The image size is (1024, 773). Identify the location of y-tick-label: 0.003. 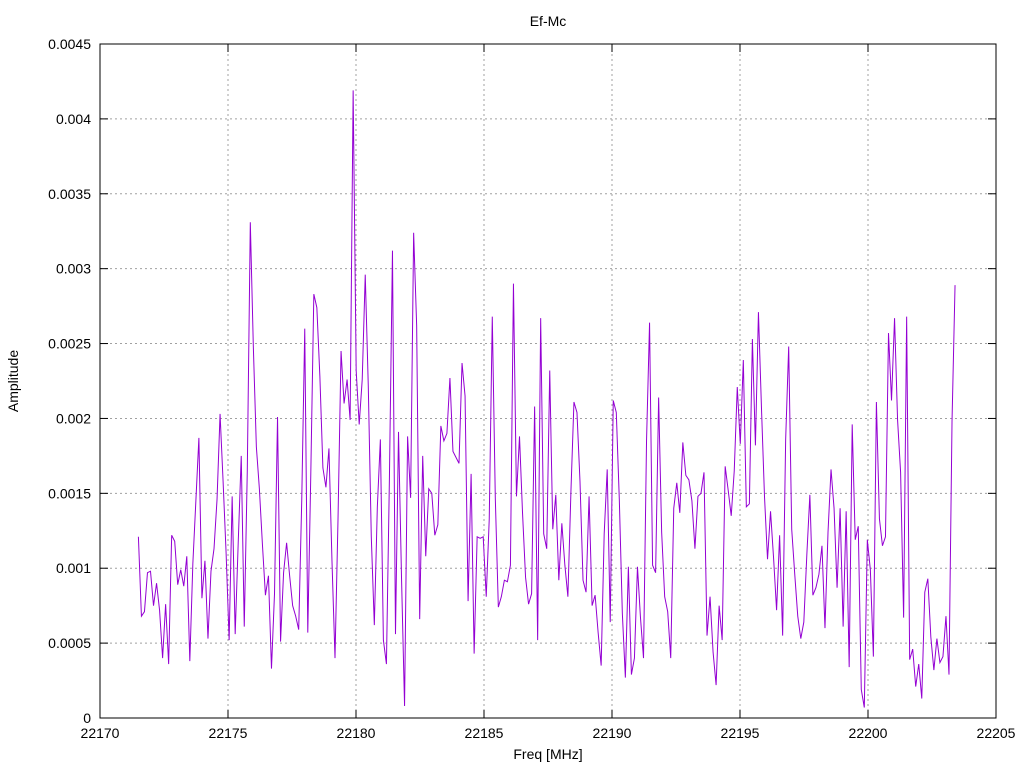
(73, 269).